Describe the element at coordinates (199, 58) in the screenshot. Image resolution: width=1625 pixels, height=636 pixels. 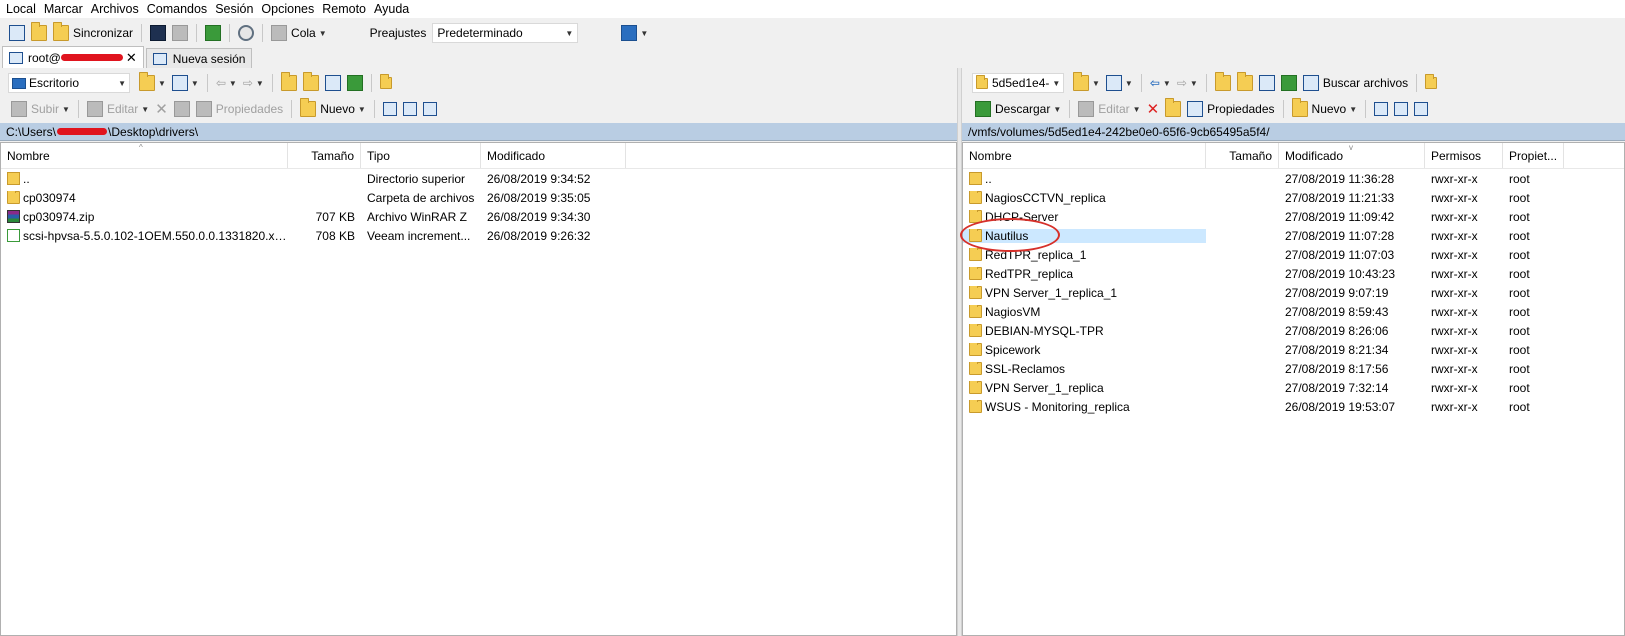
I see `tab-new-session: Nueva sesión` at that location.